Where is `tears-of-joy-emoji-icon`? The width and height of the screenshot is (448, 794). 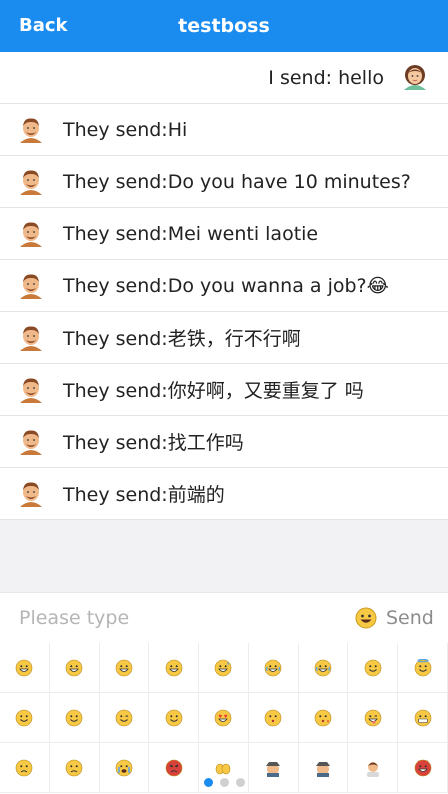 tears-of-joy-emoji-icon is located at coordinates (273, 667).